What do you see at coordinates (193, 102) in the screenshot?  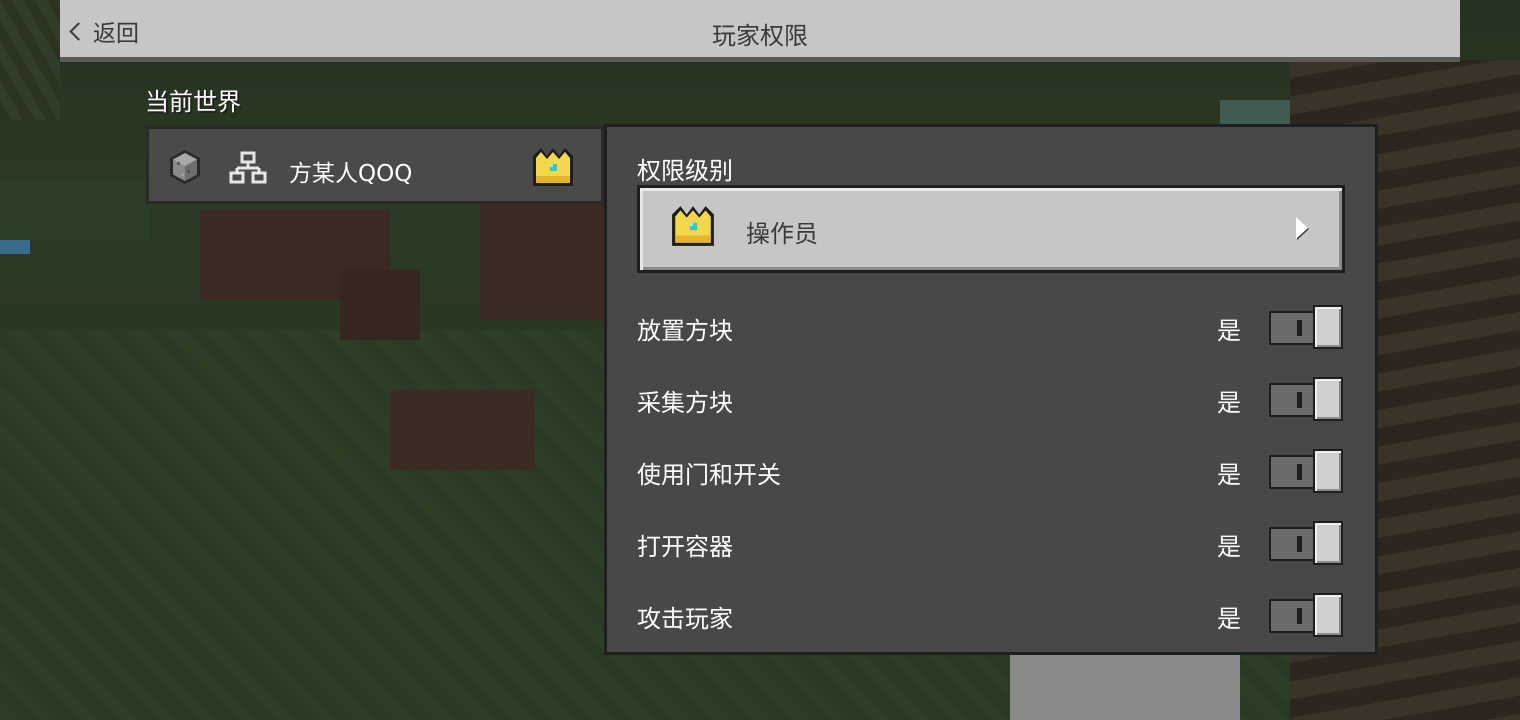 I see `current-world-label: 当前世界` at bounding box center [193, 102].